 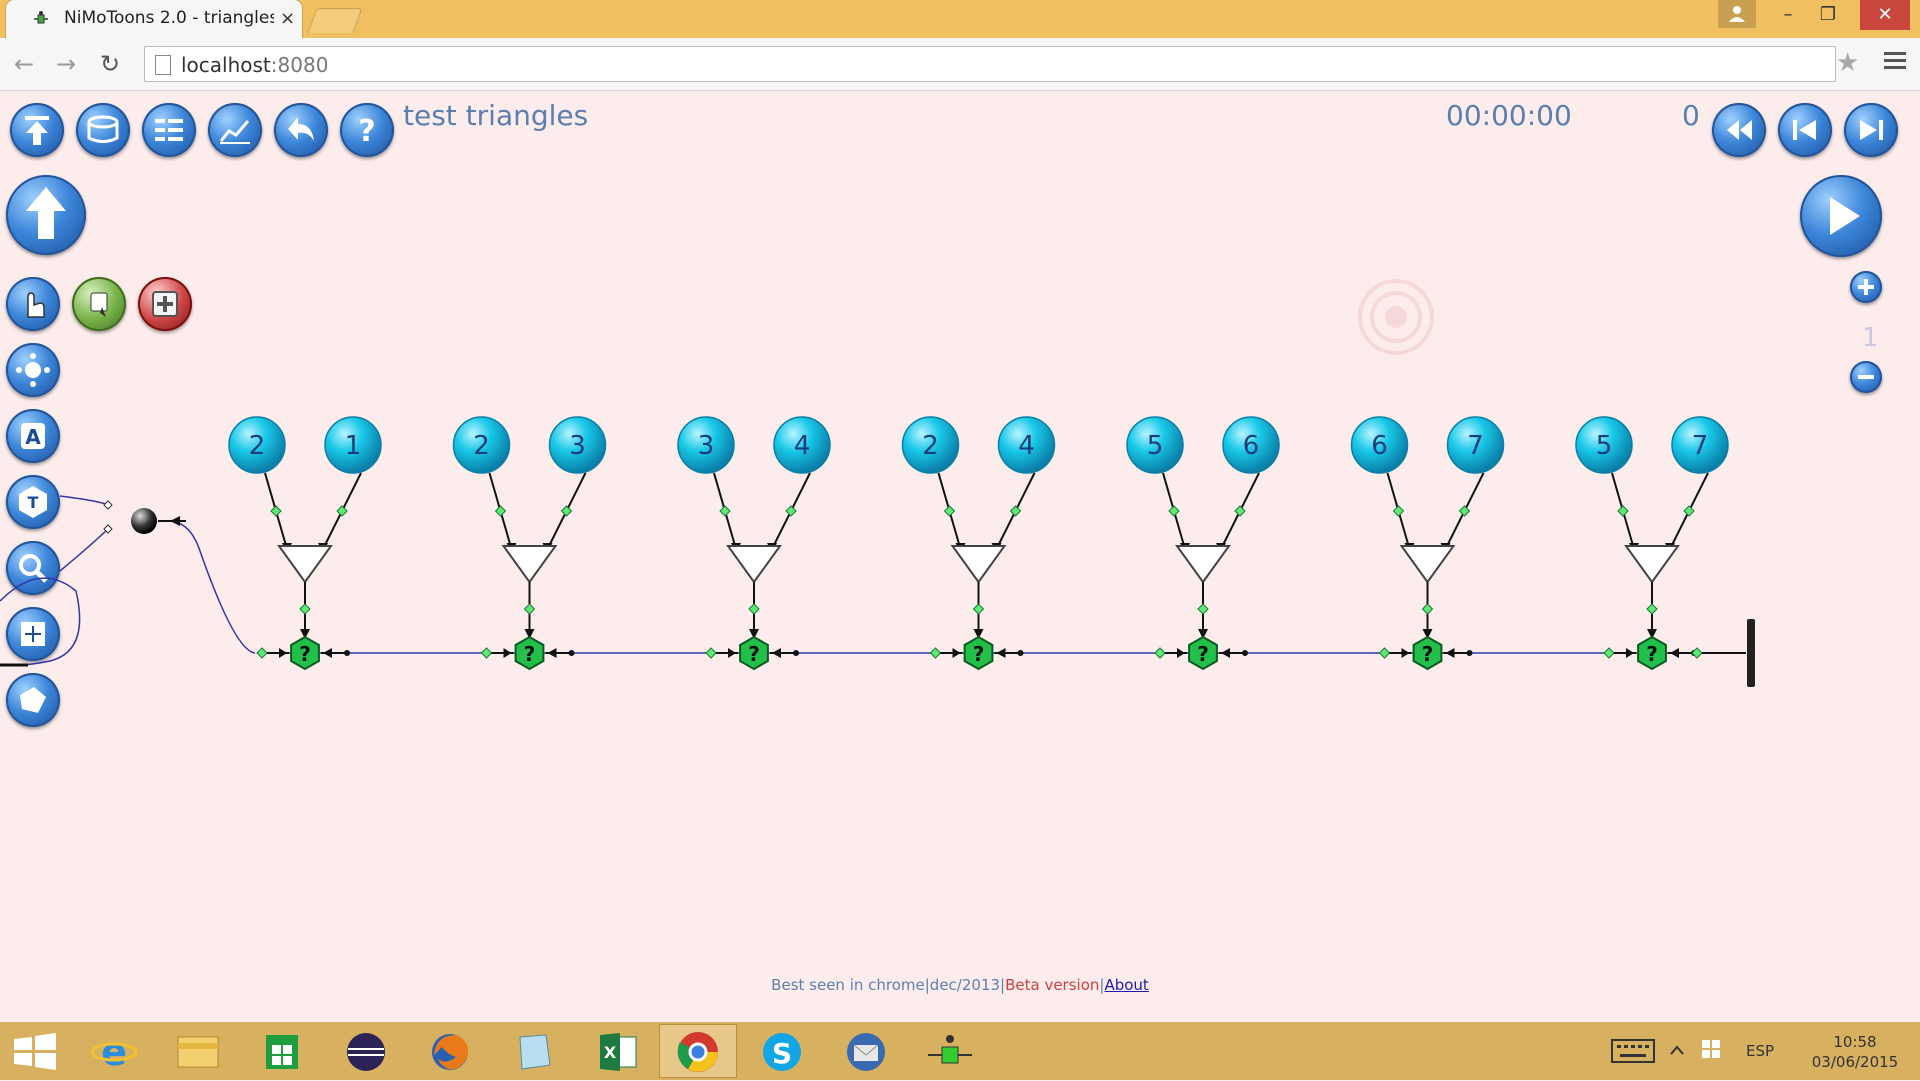 I want to click on user-profile-icon, so click(x=1737, y=14).